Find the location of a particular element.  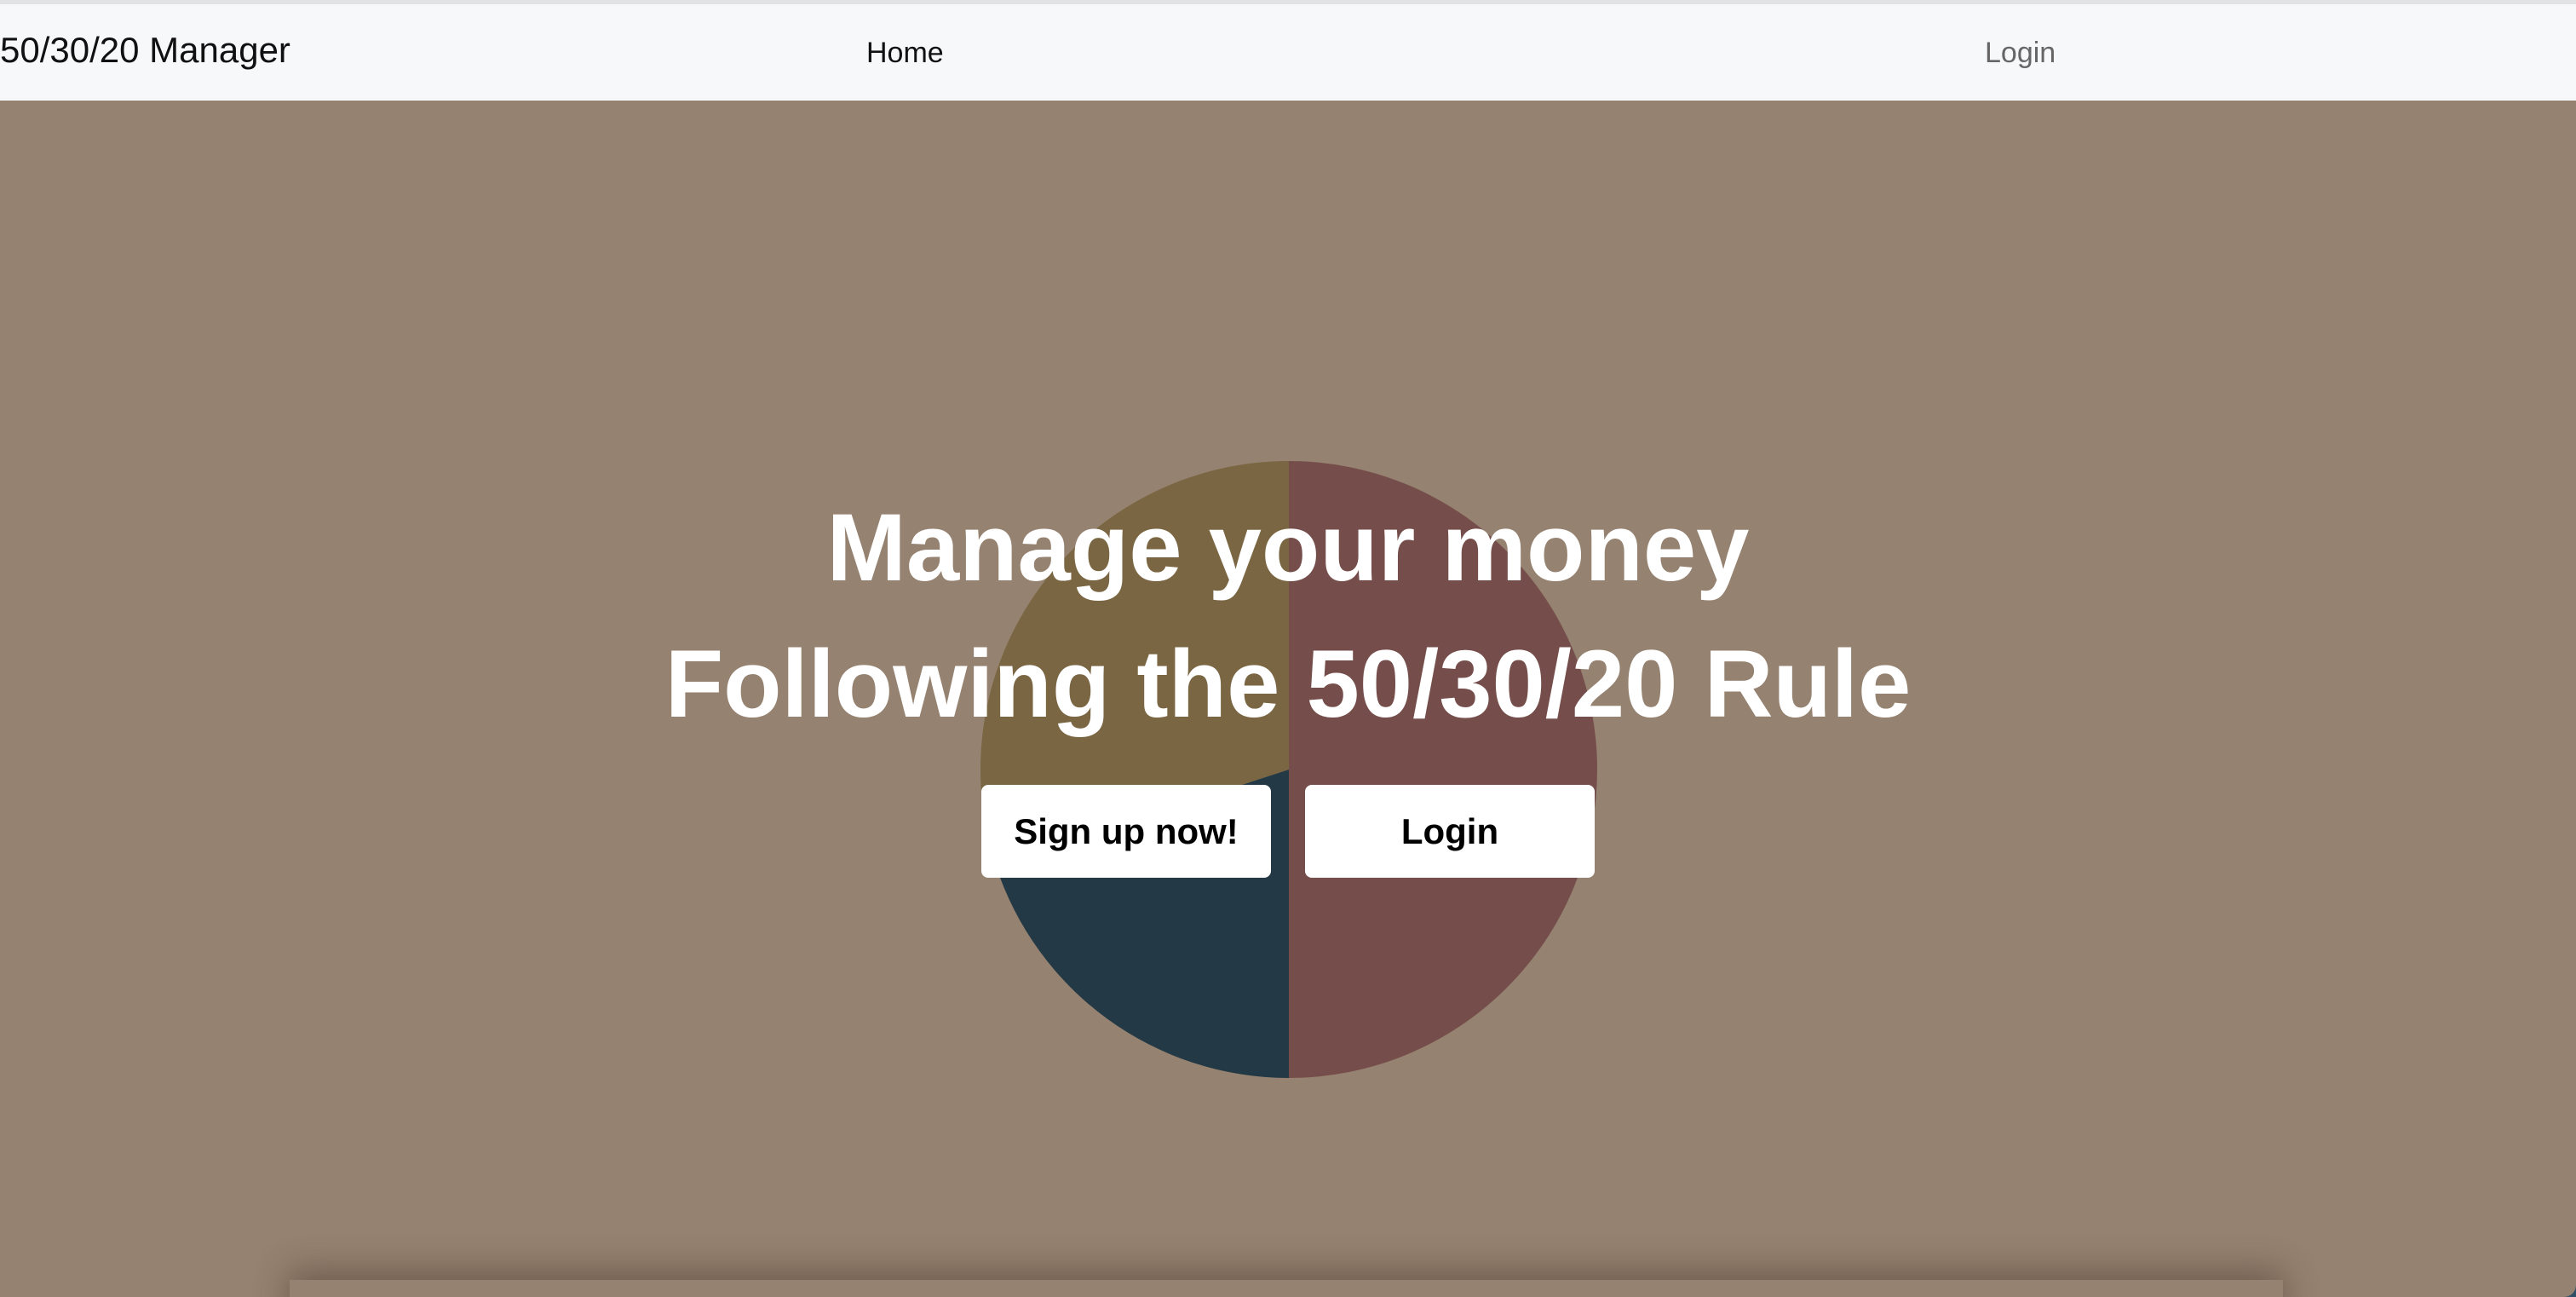

nav-login-link: Login is located at coordinates (2021, 53).